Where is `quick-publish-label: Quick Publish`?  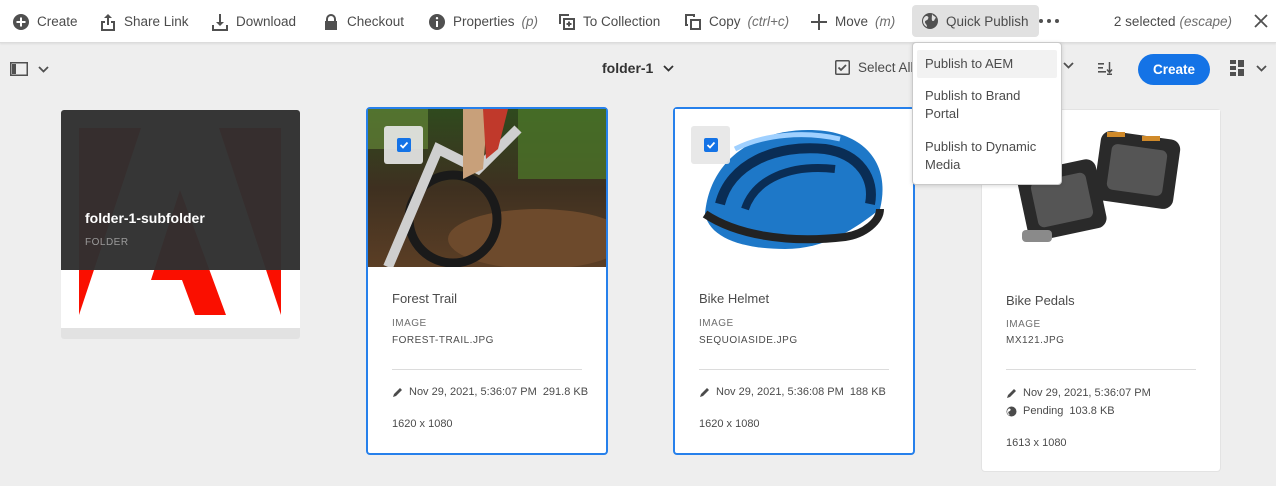 quick-publish-label: Quick Publish is located at coordinates (987, 21).